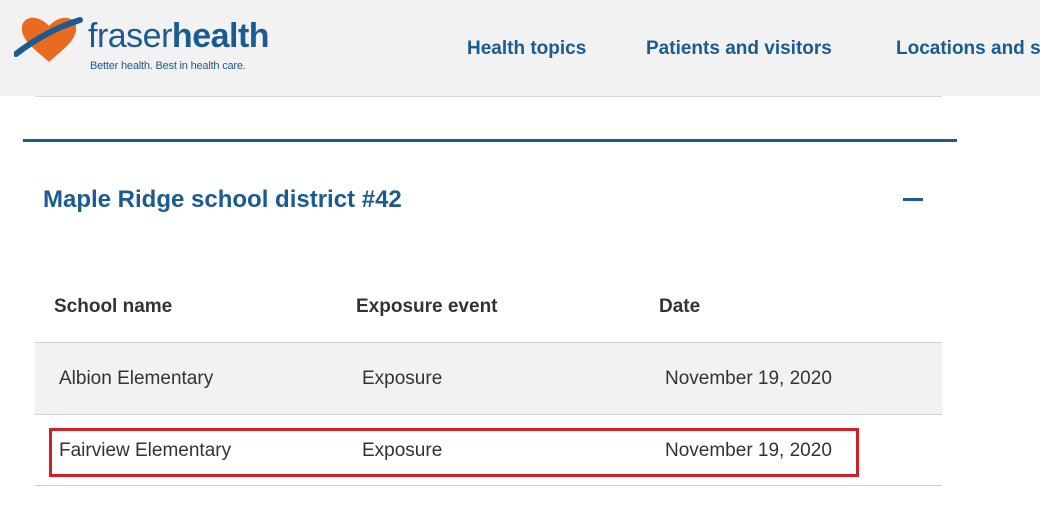  I want to click on accordion-title: Maple Ridge school district #42, so click(222, 200).